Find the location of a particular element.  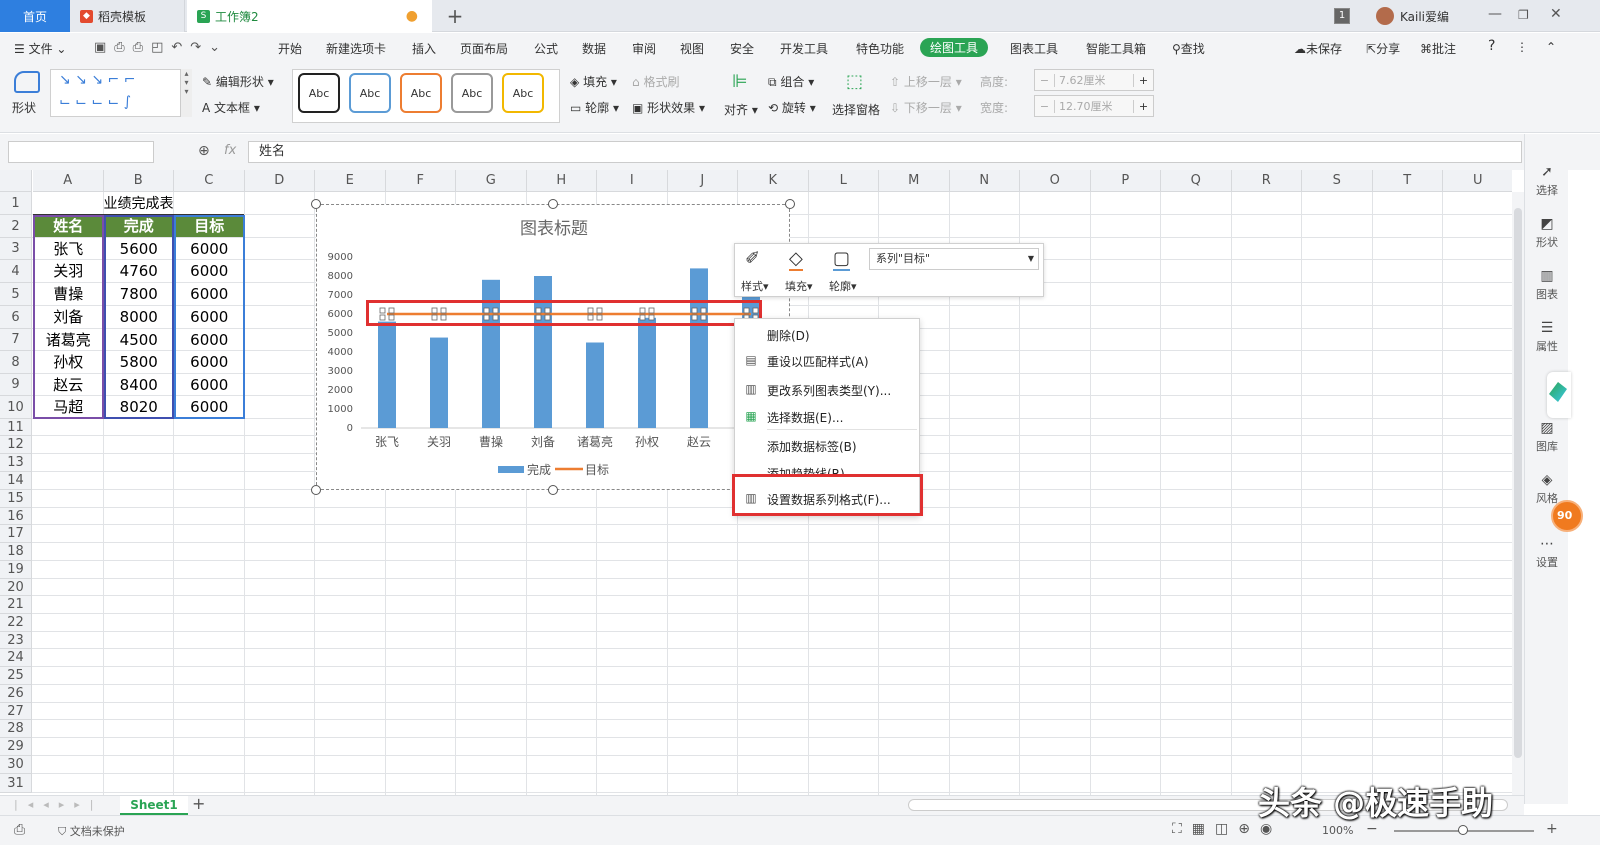

new-tab-button: + is located at coordinates (455, 16).